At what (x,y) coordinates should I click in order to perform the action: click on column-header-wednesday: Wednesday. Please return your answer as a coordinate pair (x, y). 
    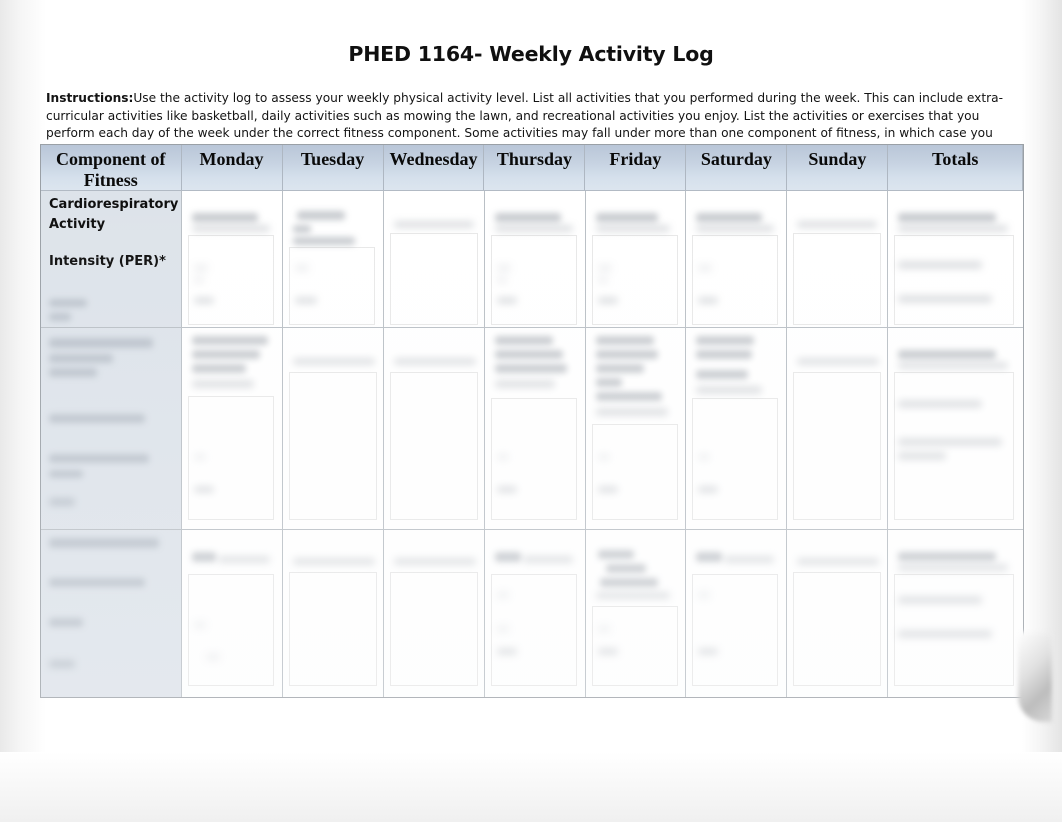
    Looking at the image, I should click on (434, 167).